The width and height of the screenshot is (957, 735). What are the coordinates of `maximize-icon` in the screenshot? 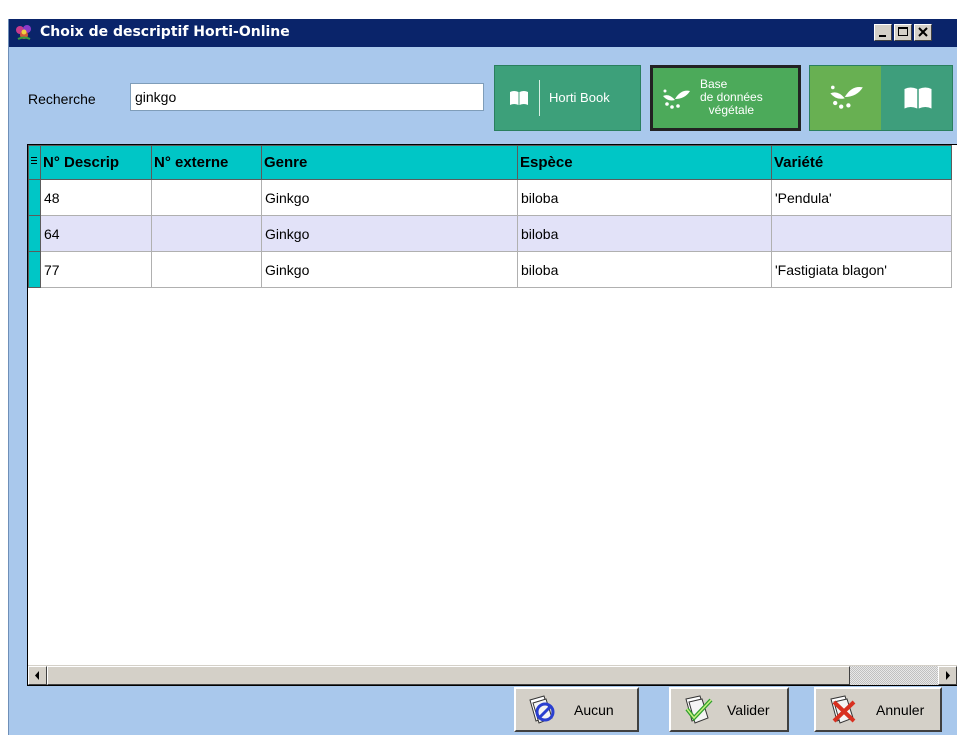 It's located at (903, 31).